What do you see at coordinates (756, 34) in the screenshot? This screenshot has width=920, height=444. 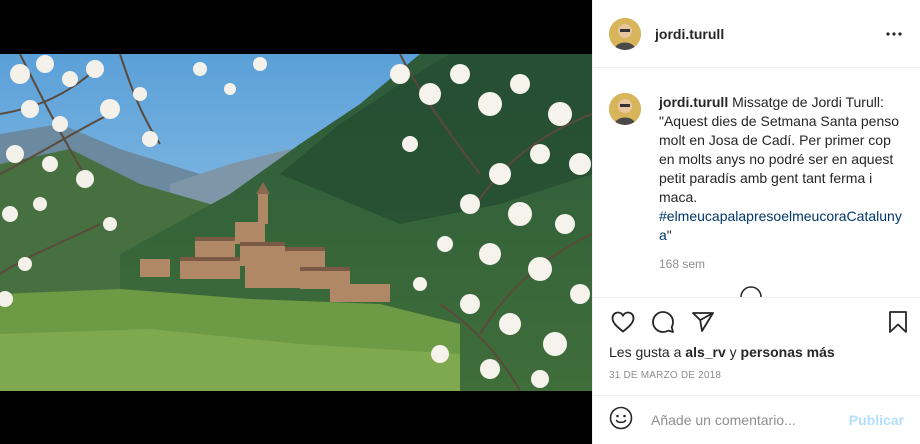 I see `post-header: jordi.turull` at bounding box center [756, 34].